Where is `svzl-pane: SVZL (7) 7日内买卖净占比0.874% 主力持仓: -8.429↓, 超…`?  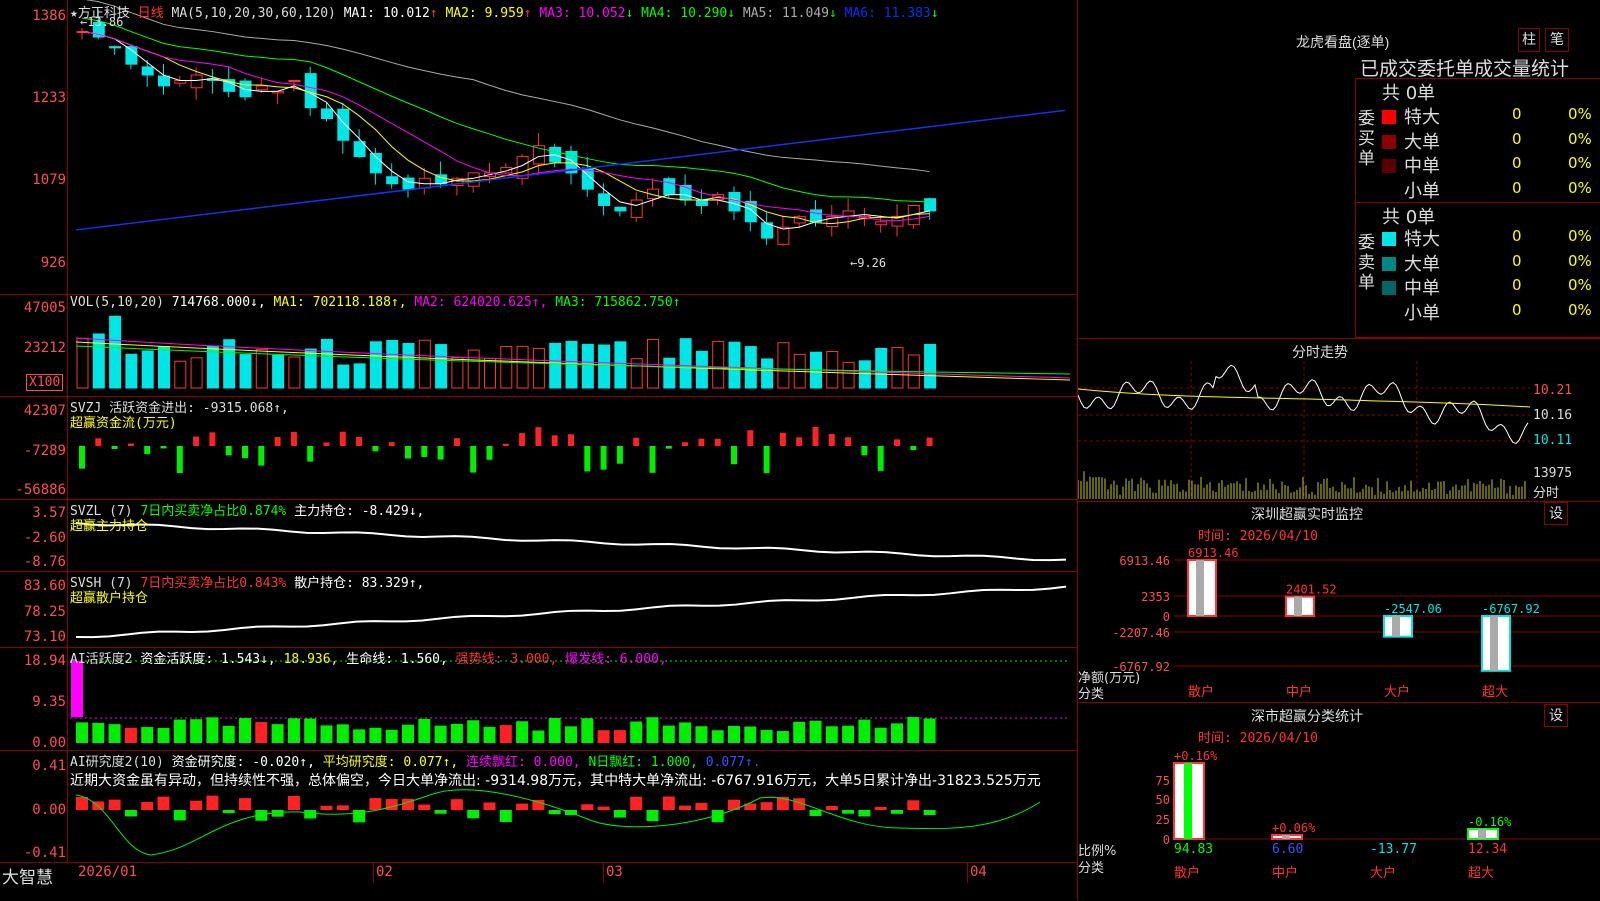
svzl-pane: SVZL (7) 7日内买卖净占比0.874% 主力持仓: -8.429↓, 超… is located at coordinates (538, 535).